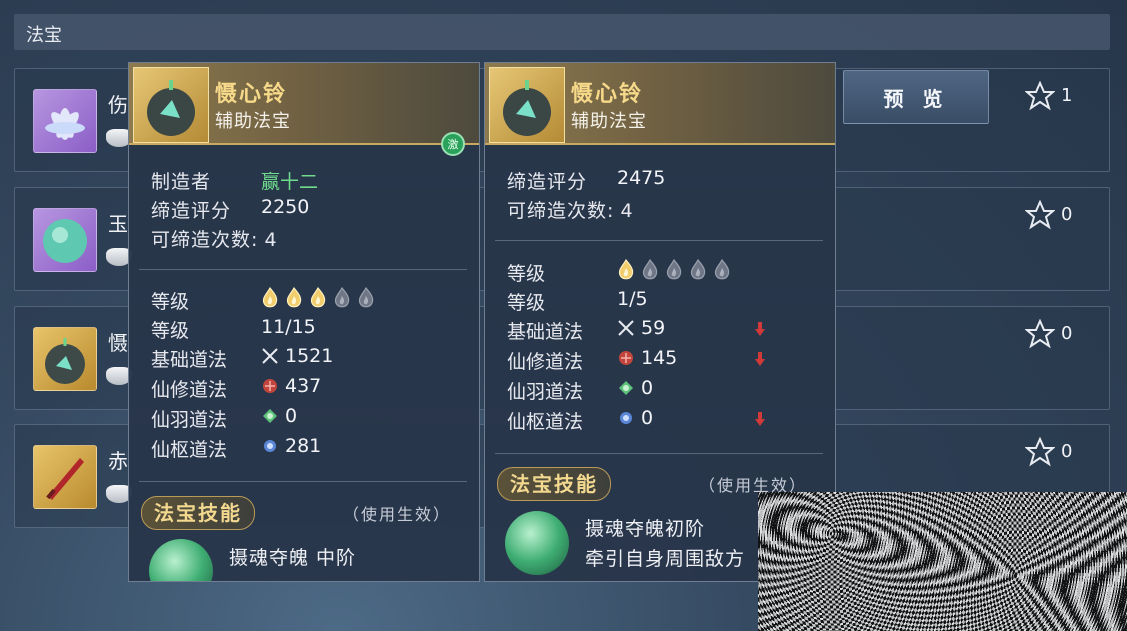 Image resolution: width=1127 pixels, height=631 pixels. What do you see at coordinates (65, 477) in the screenshot?
I see `red-sword-icon` at bounding box center [65, 477].